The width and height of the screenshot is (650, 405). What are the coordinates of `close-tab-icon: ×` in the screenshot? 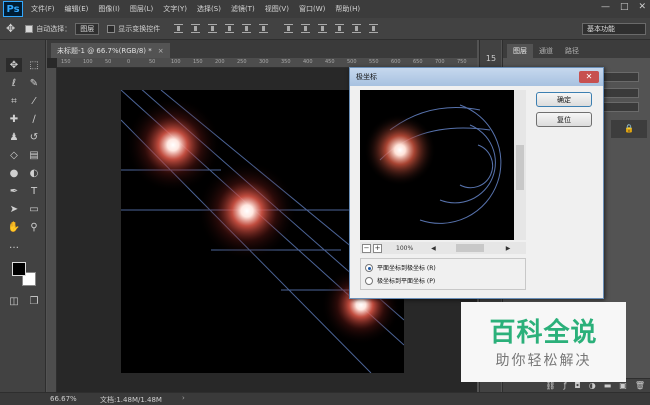 It's located at (161, 51).